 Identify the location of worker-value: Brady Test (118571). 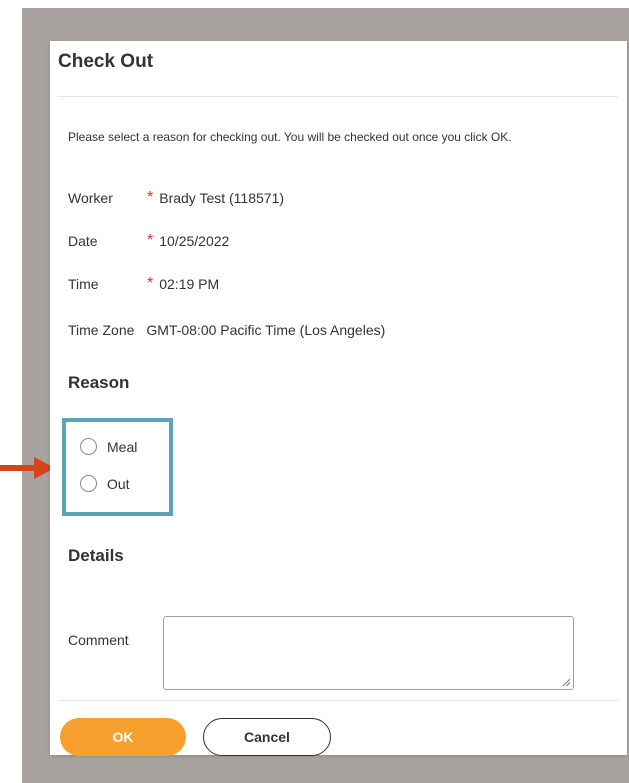
(222, 198).